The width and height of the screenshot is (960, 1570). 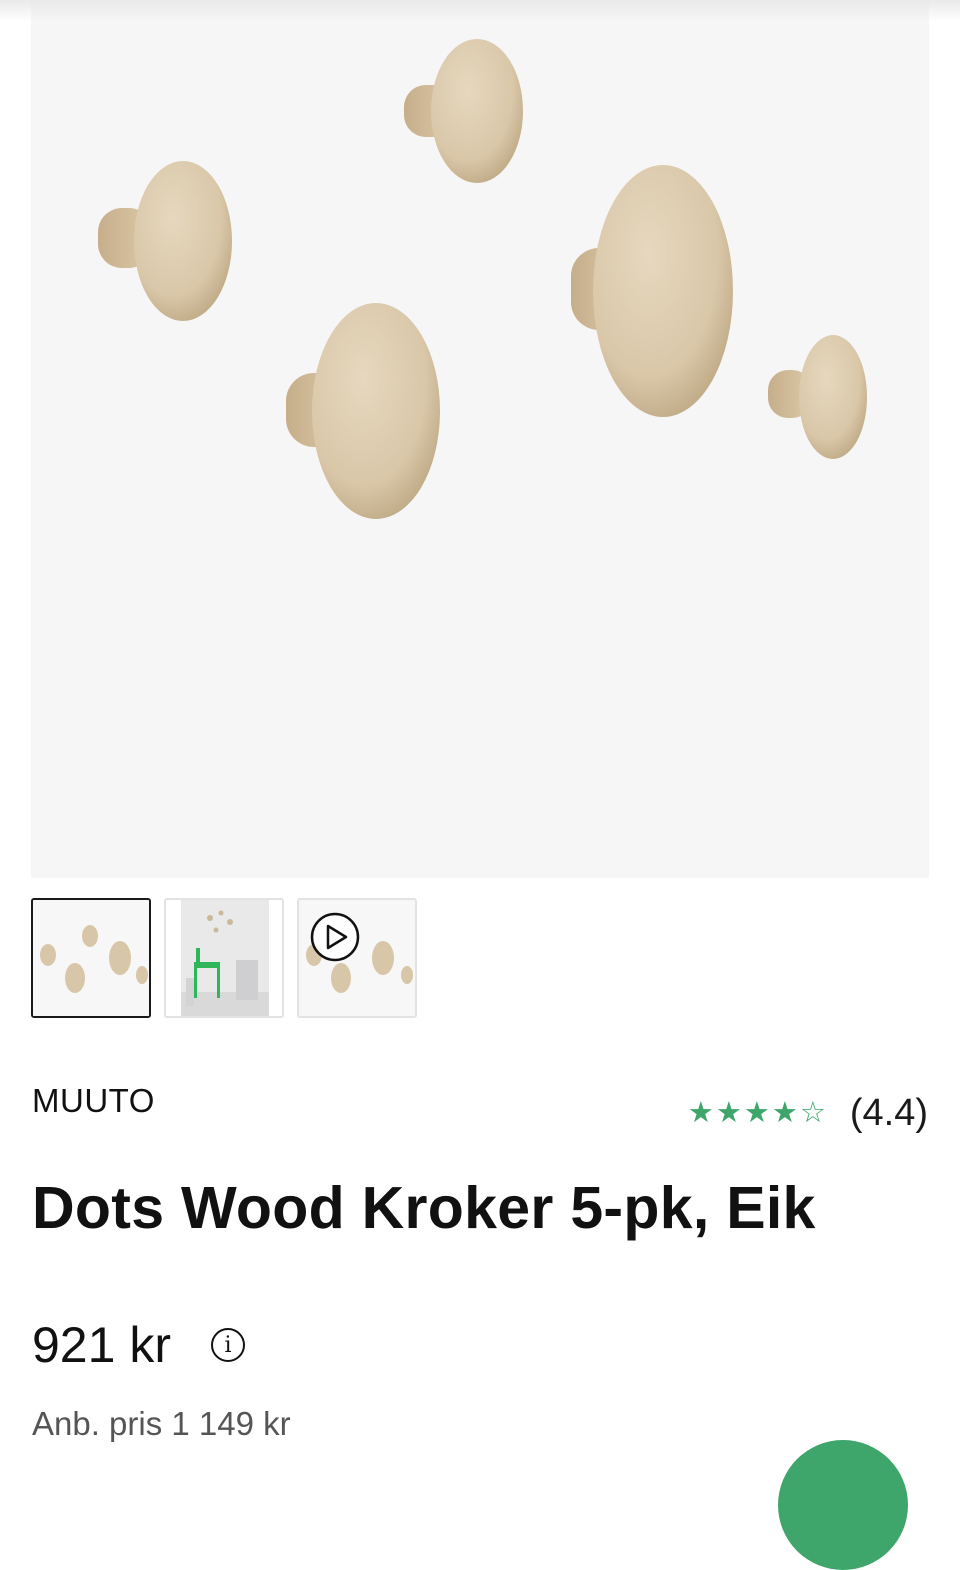 I want to click on rating-stars: ★ ★ ★ ★ ☆, so click(x=757, y=1113).